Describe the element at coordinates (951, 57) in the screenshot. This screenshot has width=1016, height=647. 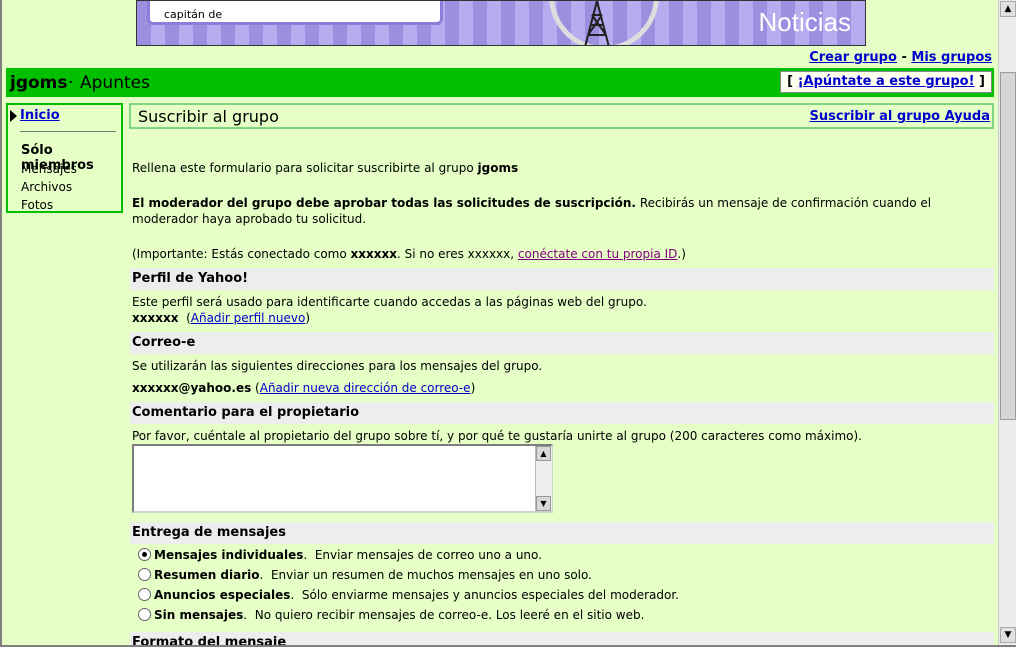
I see `my-groups-link: Mis grupos` at that location.